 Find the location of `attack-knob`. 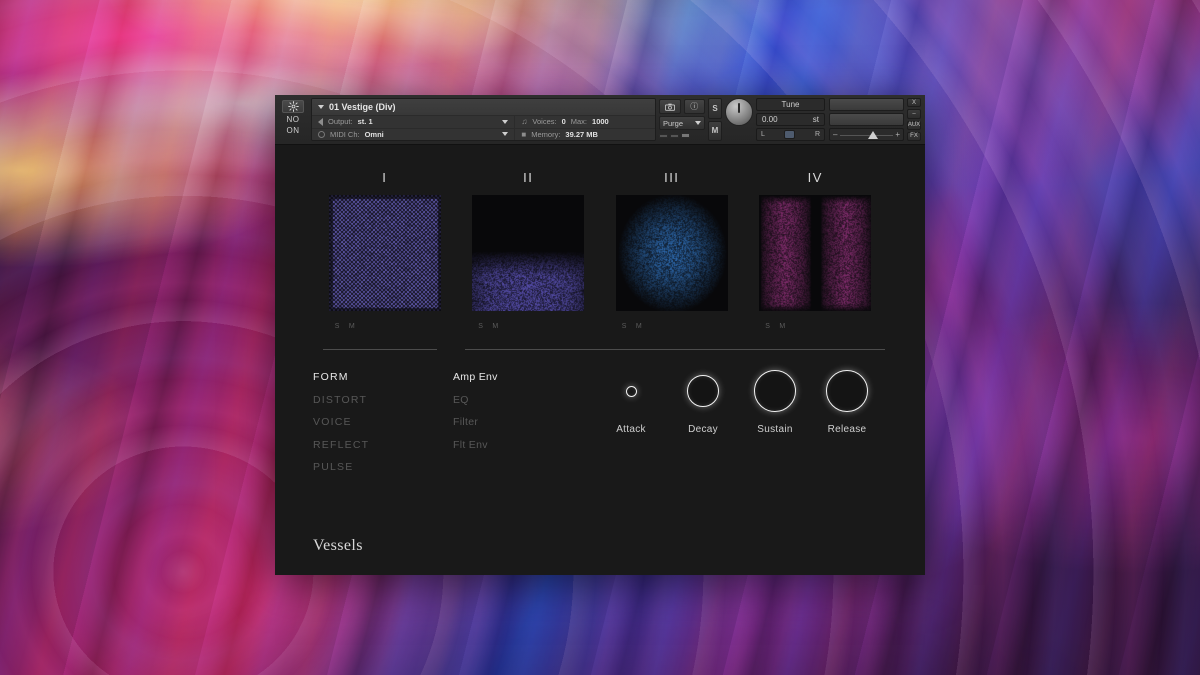

attack-knob is located at coordinates (631, 391).